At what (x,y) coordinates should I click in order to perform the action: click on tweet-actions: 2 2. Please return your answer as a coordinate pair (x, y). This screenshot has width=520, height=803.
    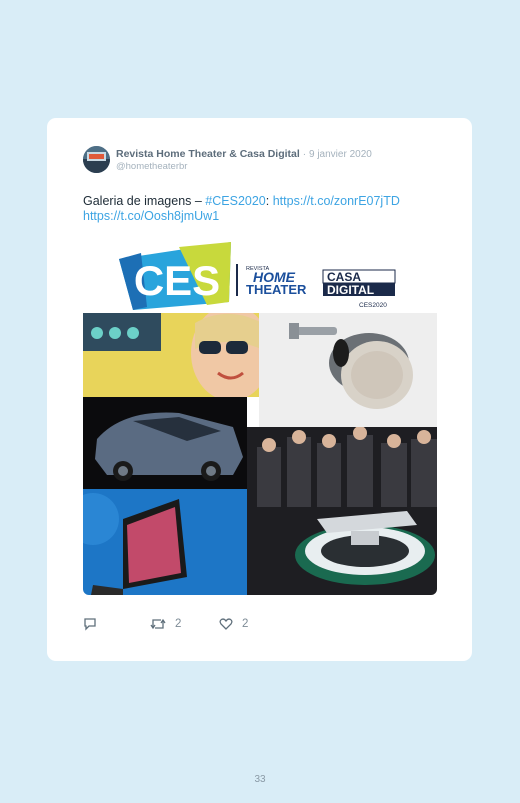
    Looking at the image, I should click on (233, 625).